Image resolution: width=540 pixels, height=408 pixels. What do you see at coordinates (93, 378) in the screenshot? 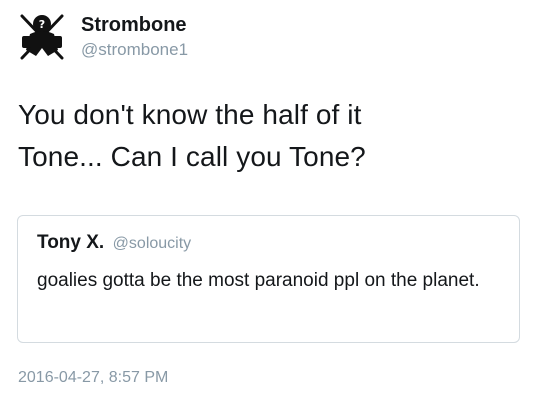
I see `tweet-timestamp: 2016-04-27, 8:57 PM` at bounding box center [93, 378].